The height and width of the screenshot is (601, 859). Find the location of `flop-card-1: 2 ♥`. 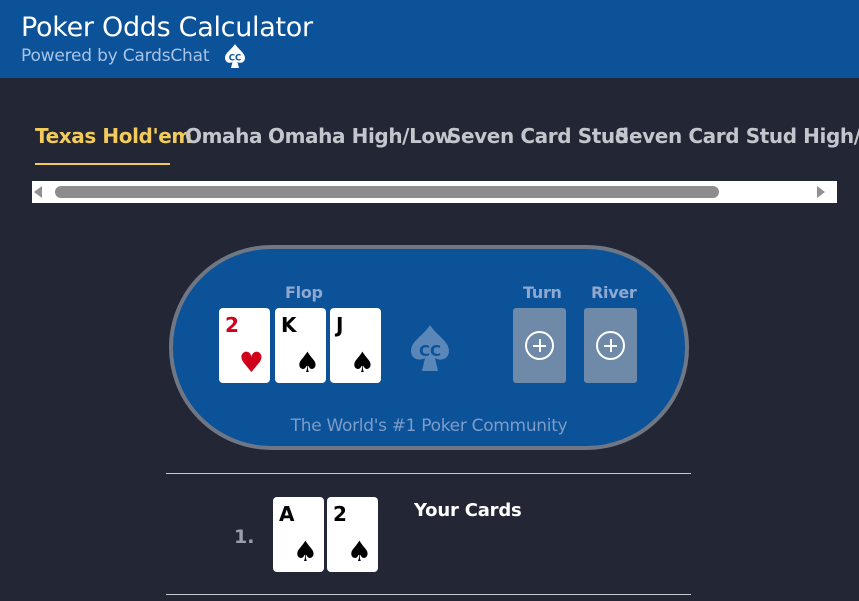

flop-card-1: 2 ♥ is located at coordinates (244, 345).